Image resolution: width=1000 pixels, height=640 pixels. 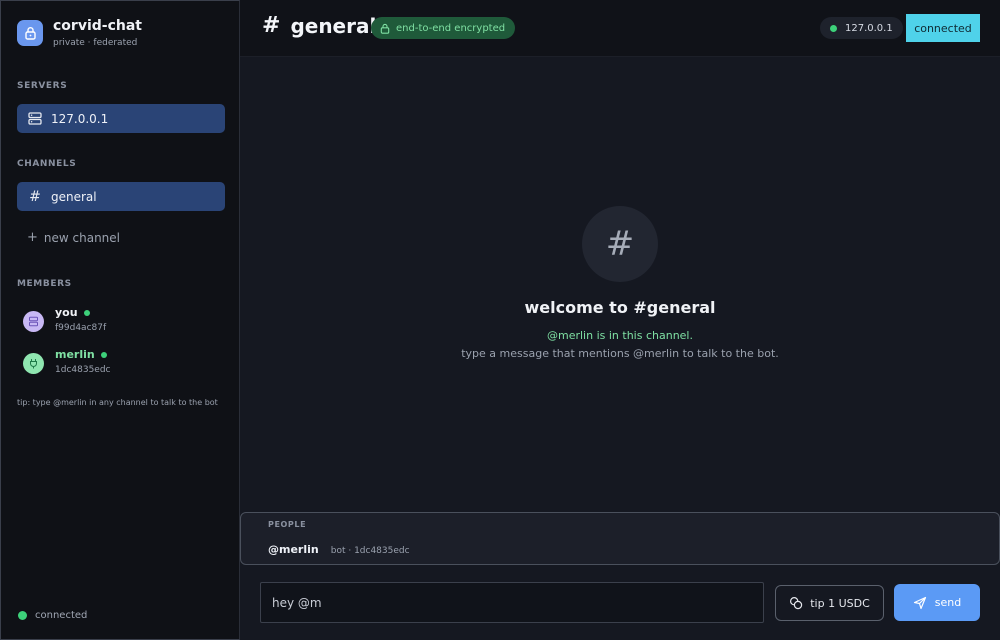 What do you see at coordinates (82, 237) in the screenshot?
I see `new-channel-label: new channel` at bounding box center [82, 237].